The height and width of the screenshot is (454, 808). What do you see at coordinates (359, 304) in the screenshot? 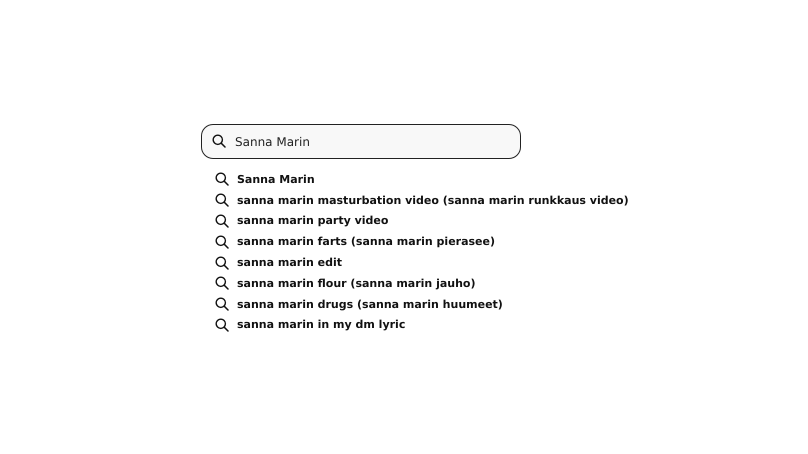
I see `suggestion-item: sanna marin drugs (sanna marin huumeet)` at bounding box center [359, 304].